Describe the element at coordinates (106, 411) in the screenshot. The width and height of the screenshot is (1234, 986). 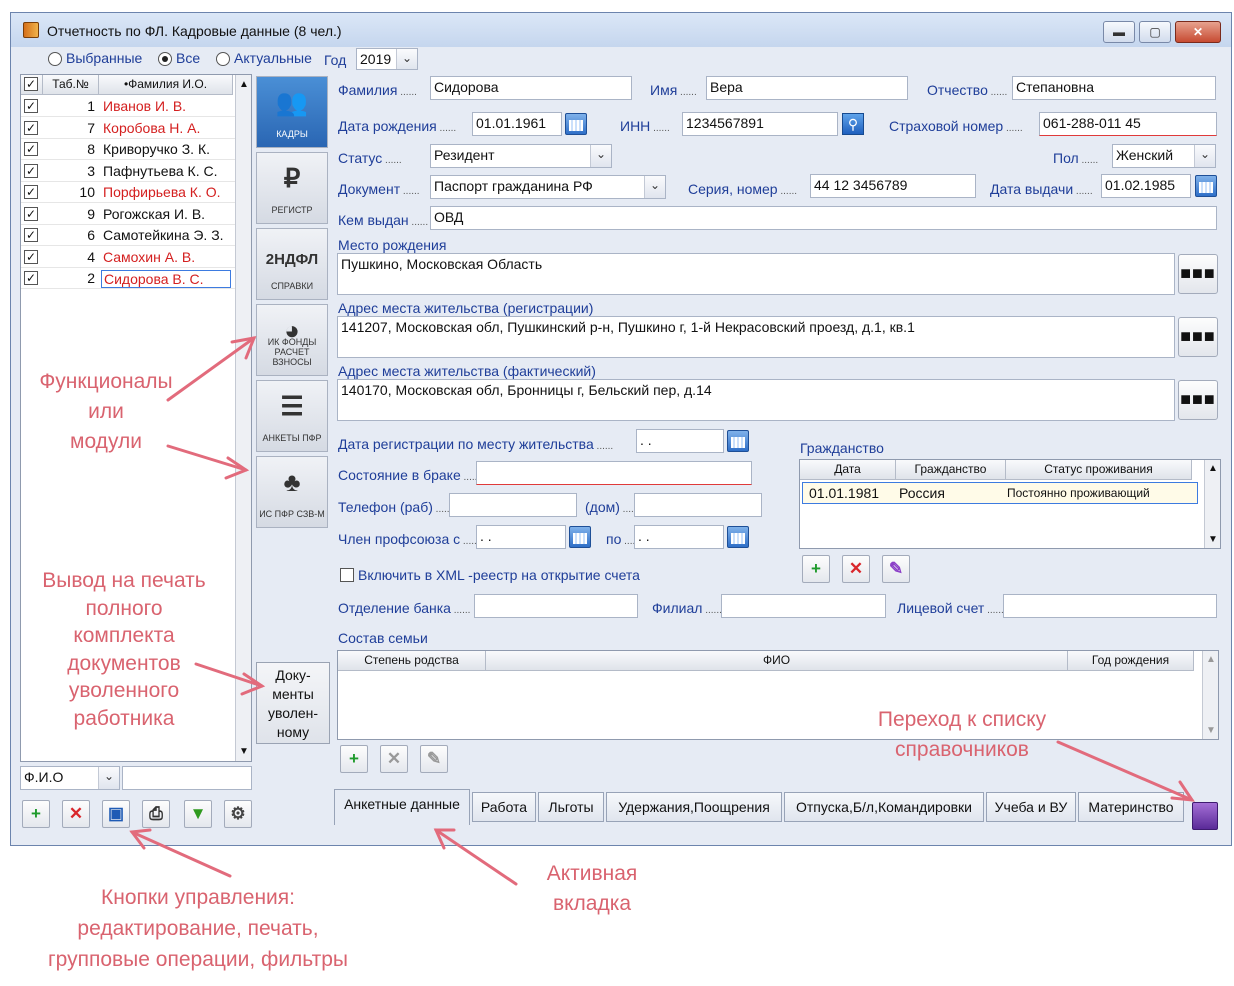
I see `annotation-modules: Функционалы или модули` at that location.